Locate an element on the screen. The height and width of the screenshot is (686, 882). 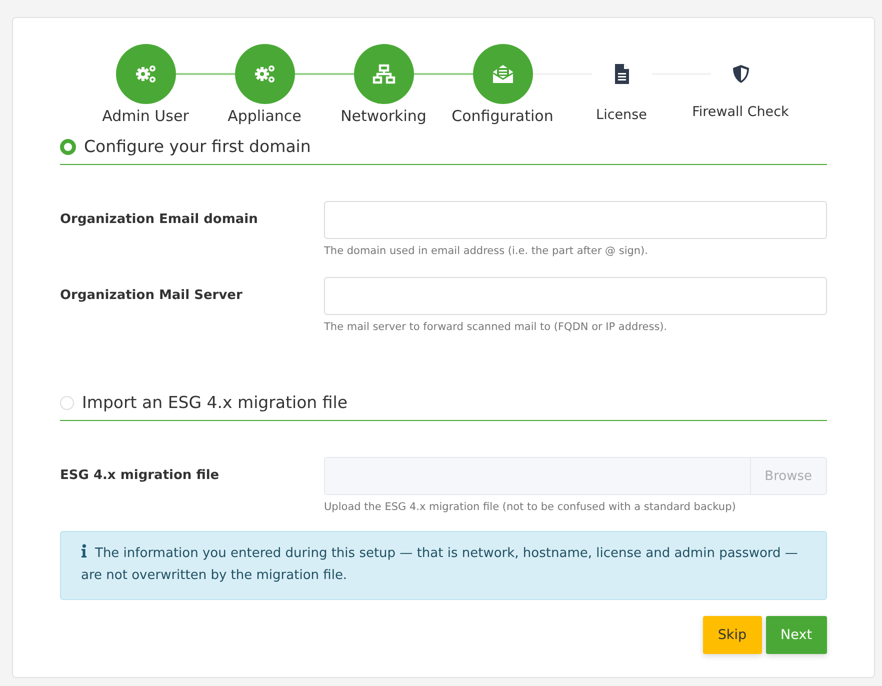
next-button: Next is located at coordinates (796, 635).